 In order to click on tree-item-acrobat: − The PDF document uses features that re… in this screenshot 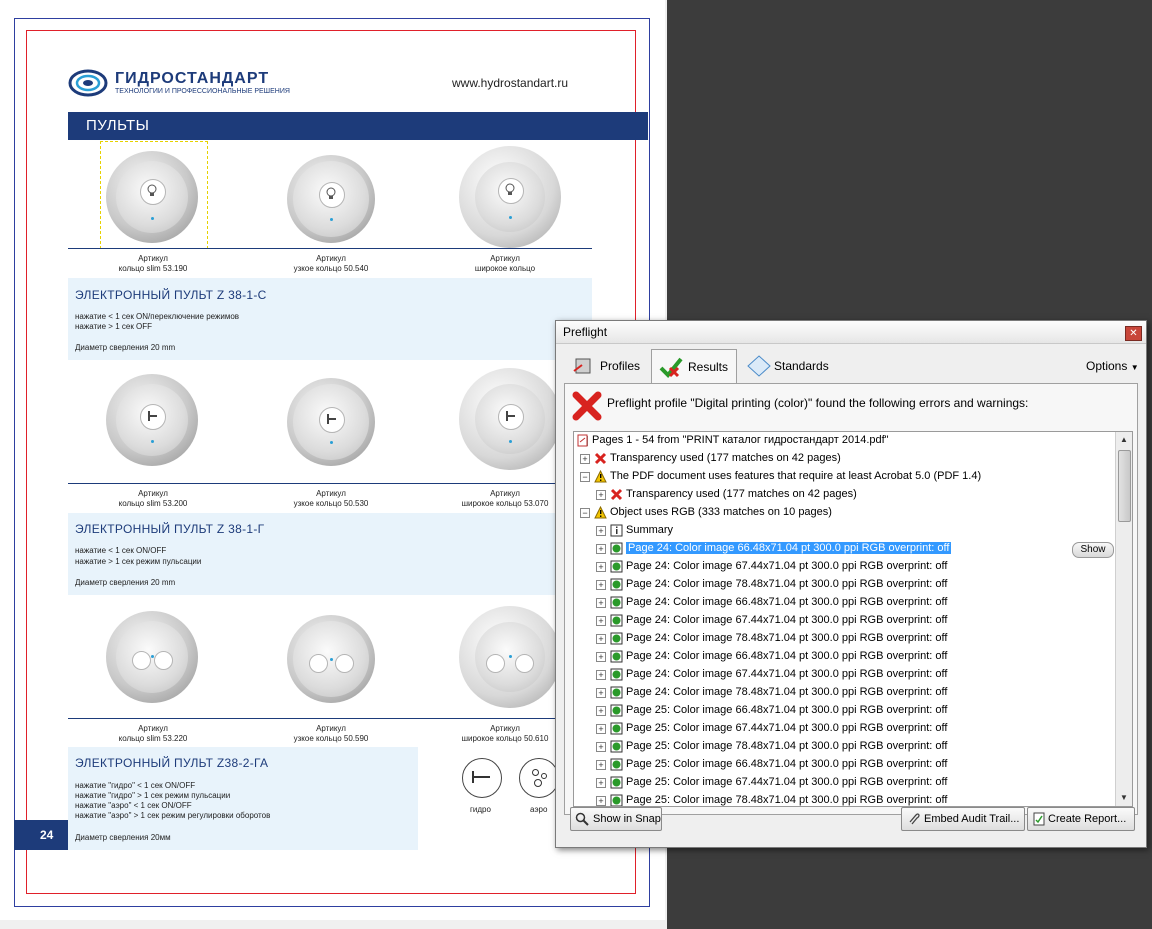, I will do `click(844, 477)`.